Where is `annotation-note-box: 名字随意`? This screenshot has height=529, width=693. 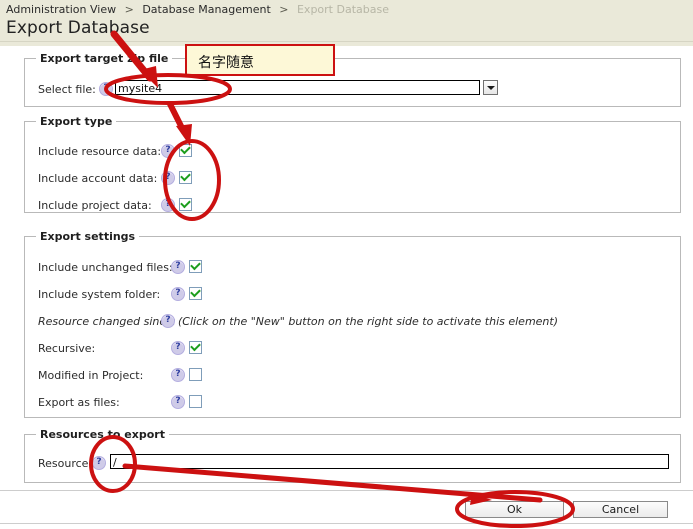 annotation-note-box: 名字随意 is located at coordinates (260, 60).